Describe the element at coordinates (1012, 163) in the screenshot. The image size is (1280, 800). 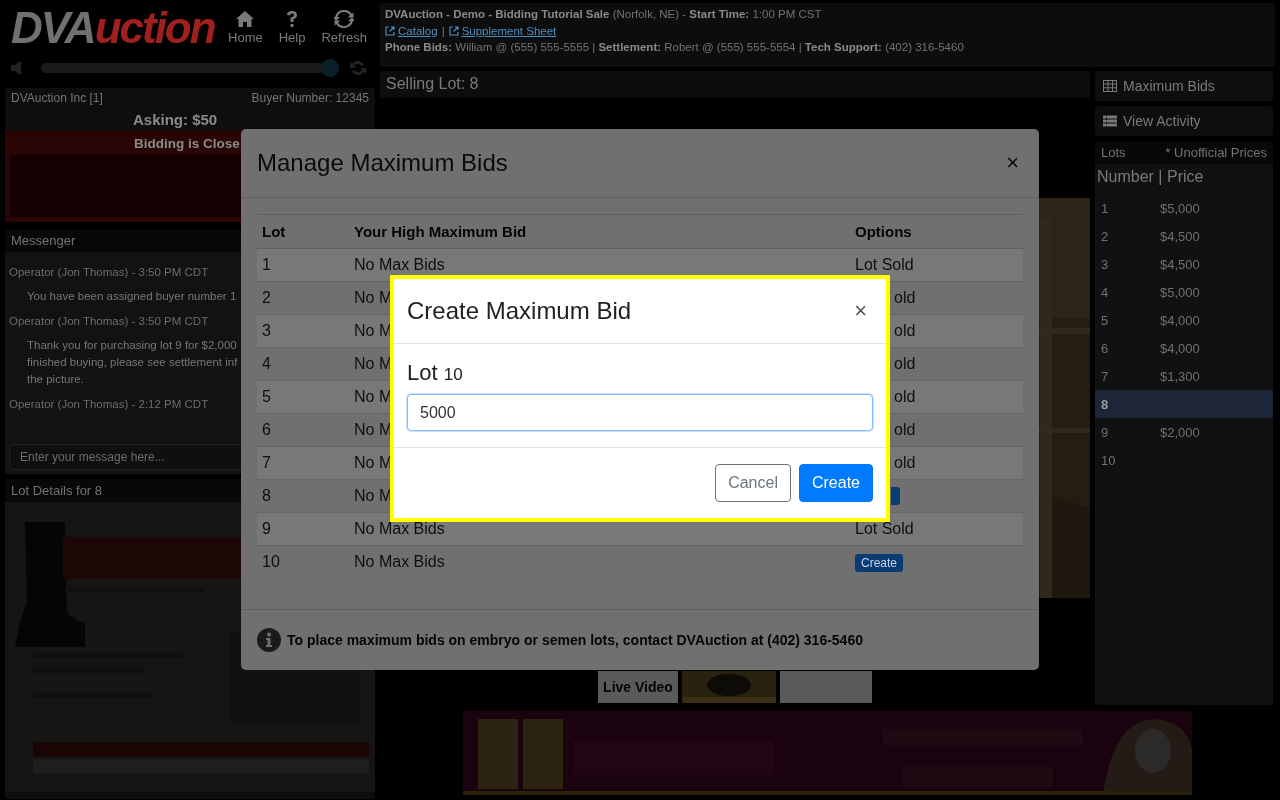
I see `close-button: ×` at that location.